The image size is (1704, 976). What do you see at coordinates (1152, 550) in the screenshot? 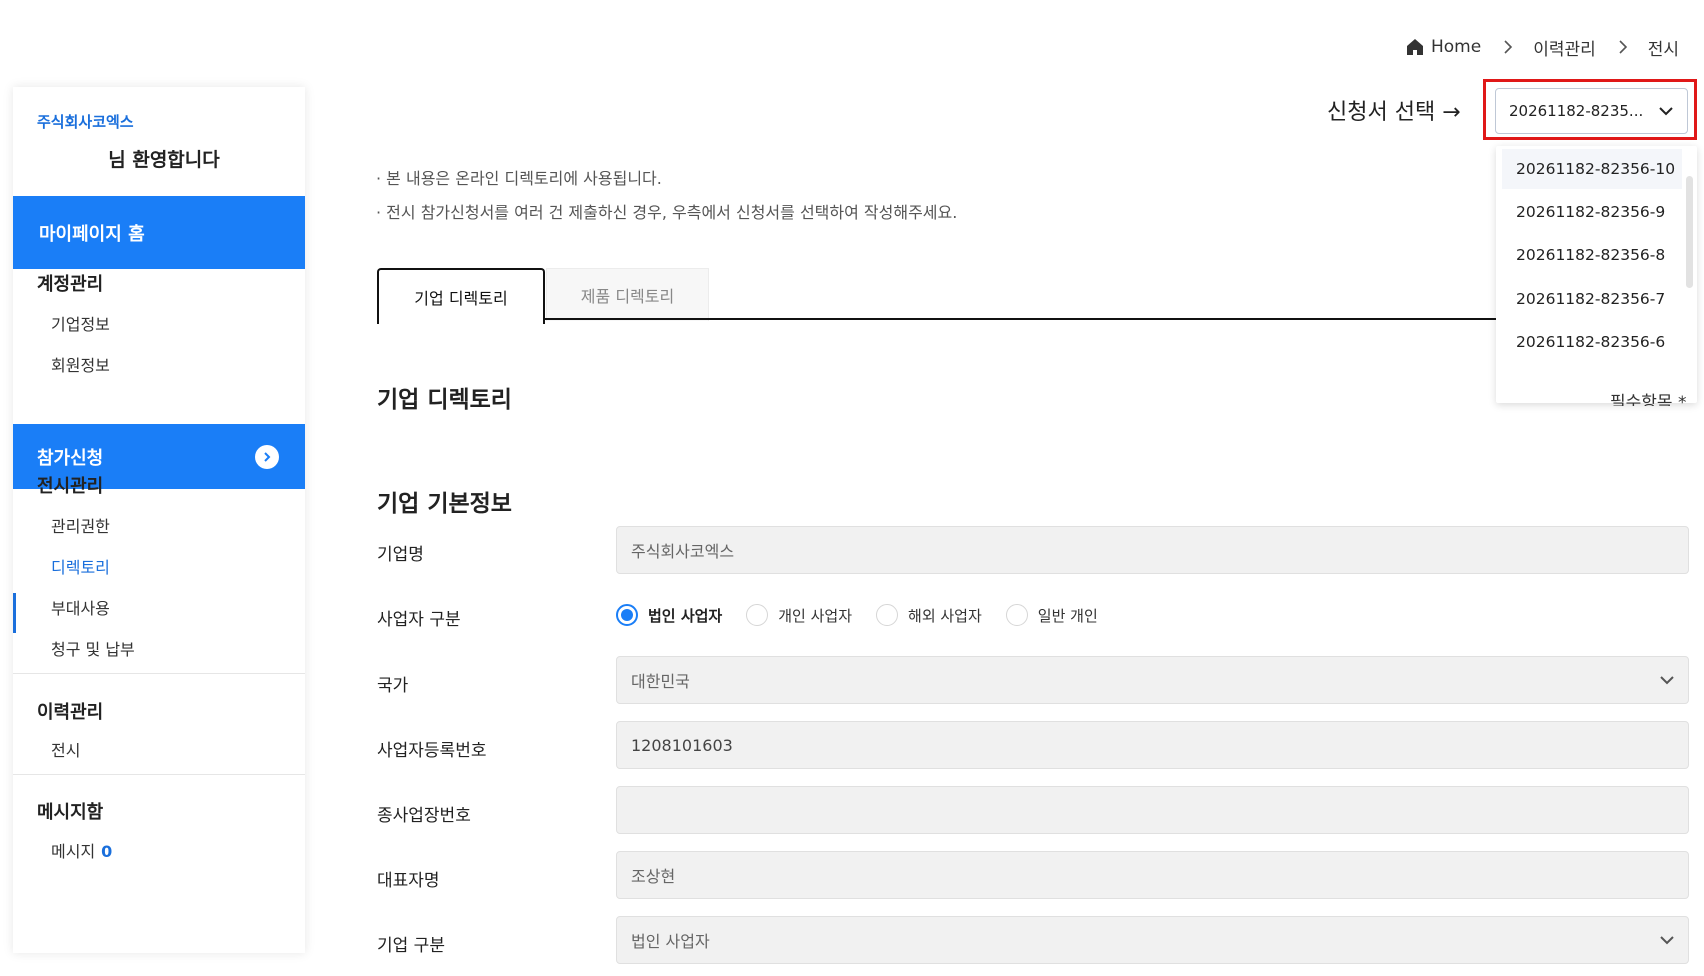
I see `company-name-field: 주식회사코엑스` at bounding box center [1152, 550].